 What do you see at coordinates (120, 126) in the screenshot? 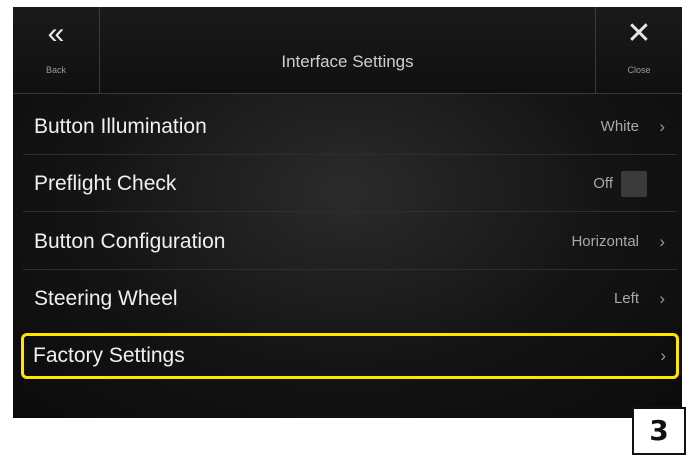
I see `setting-label: Button Illumination` at bounding box center [120, 126].